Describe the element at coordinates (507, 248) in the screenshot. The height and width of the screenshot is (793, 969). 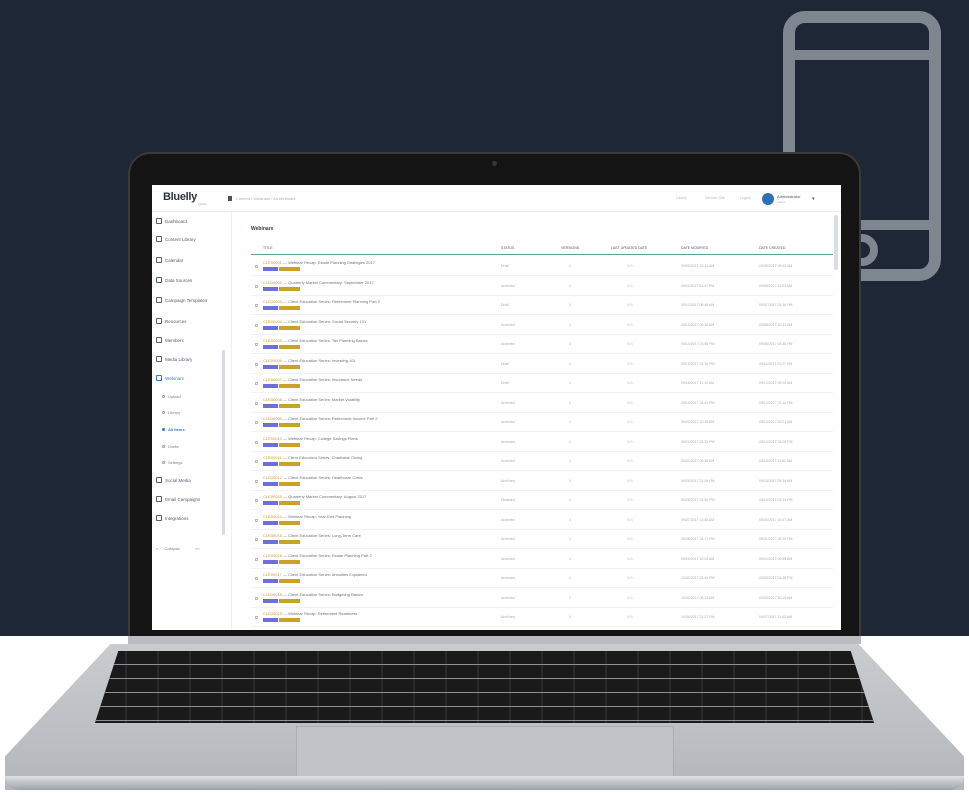
I see `column-header-status: Status` at that location.